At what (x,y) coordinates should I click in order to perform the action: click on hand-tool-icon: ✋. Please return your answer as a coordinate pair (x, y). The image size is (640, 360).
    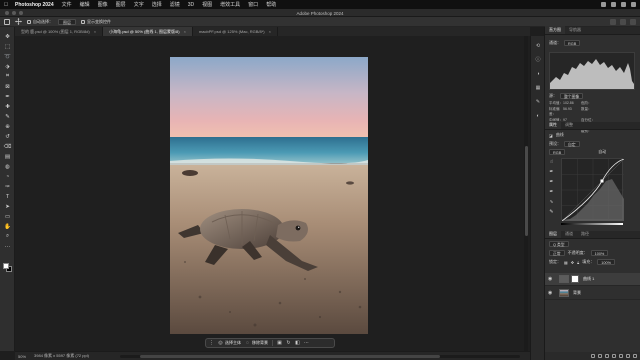
    Looking at the image, I should click on (7, 226).